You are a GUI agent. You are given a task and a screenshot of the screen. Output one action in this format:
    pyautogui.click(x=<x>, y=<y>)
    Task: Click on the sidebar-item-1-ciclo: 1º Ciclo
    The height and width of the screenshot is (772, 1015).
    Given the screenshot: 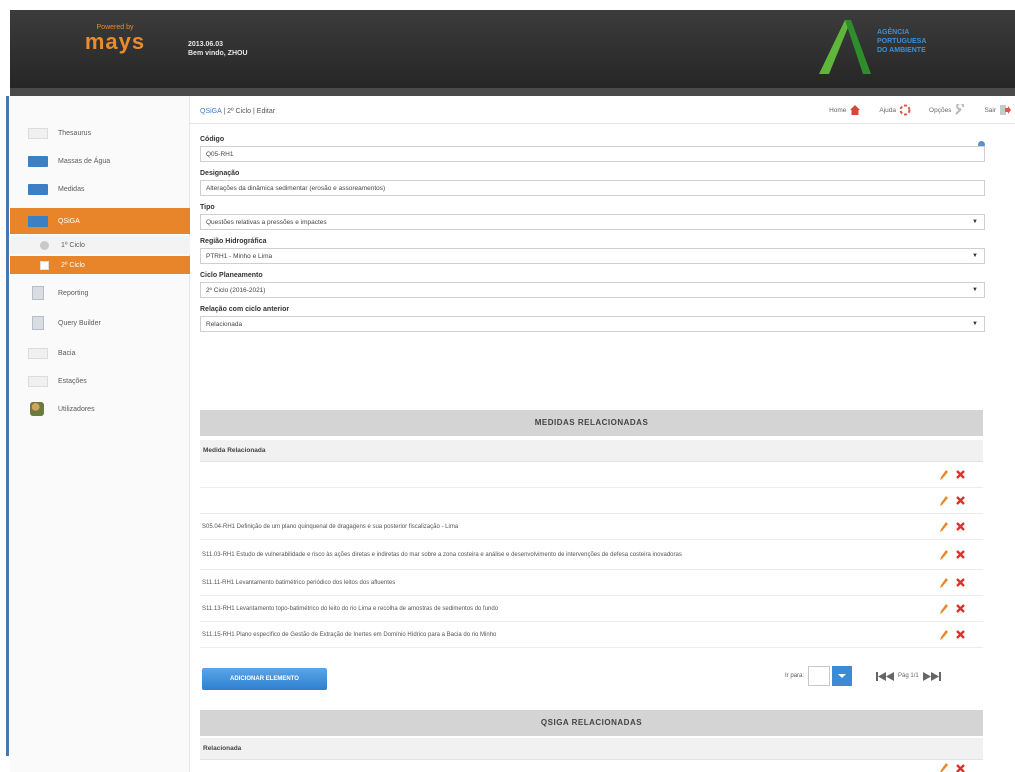 What is the action you would take?
    pyautogui.click(x=100, y=245)
    